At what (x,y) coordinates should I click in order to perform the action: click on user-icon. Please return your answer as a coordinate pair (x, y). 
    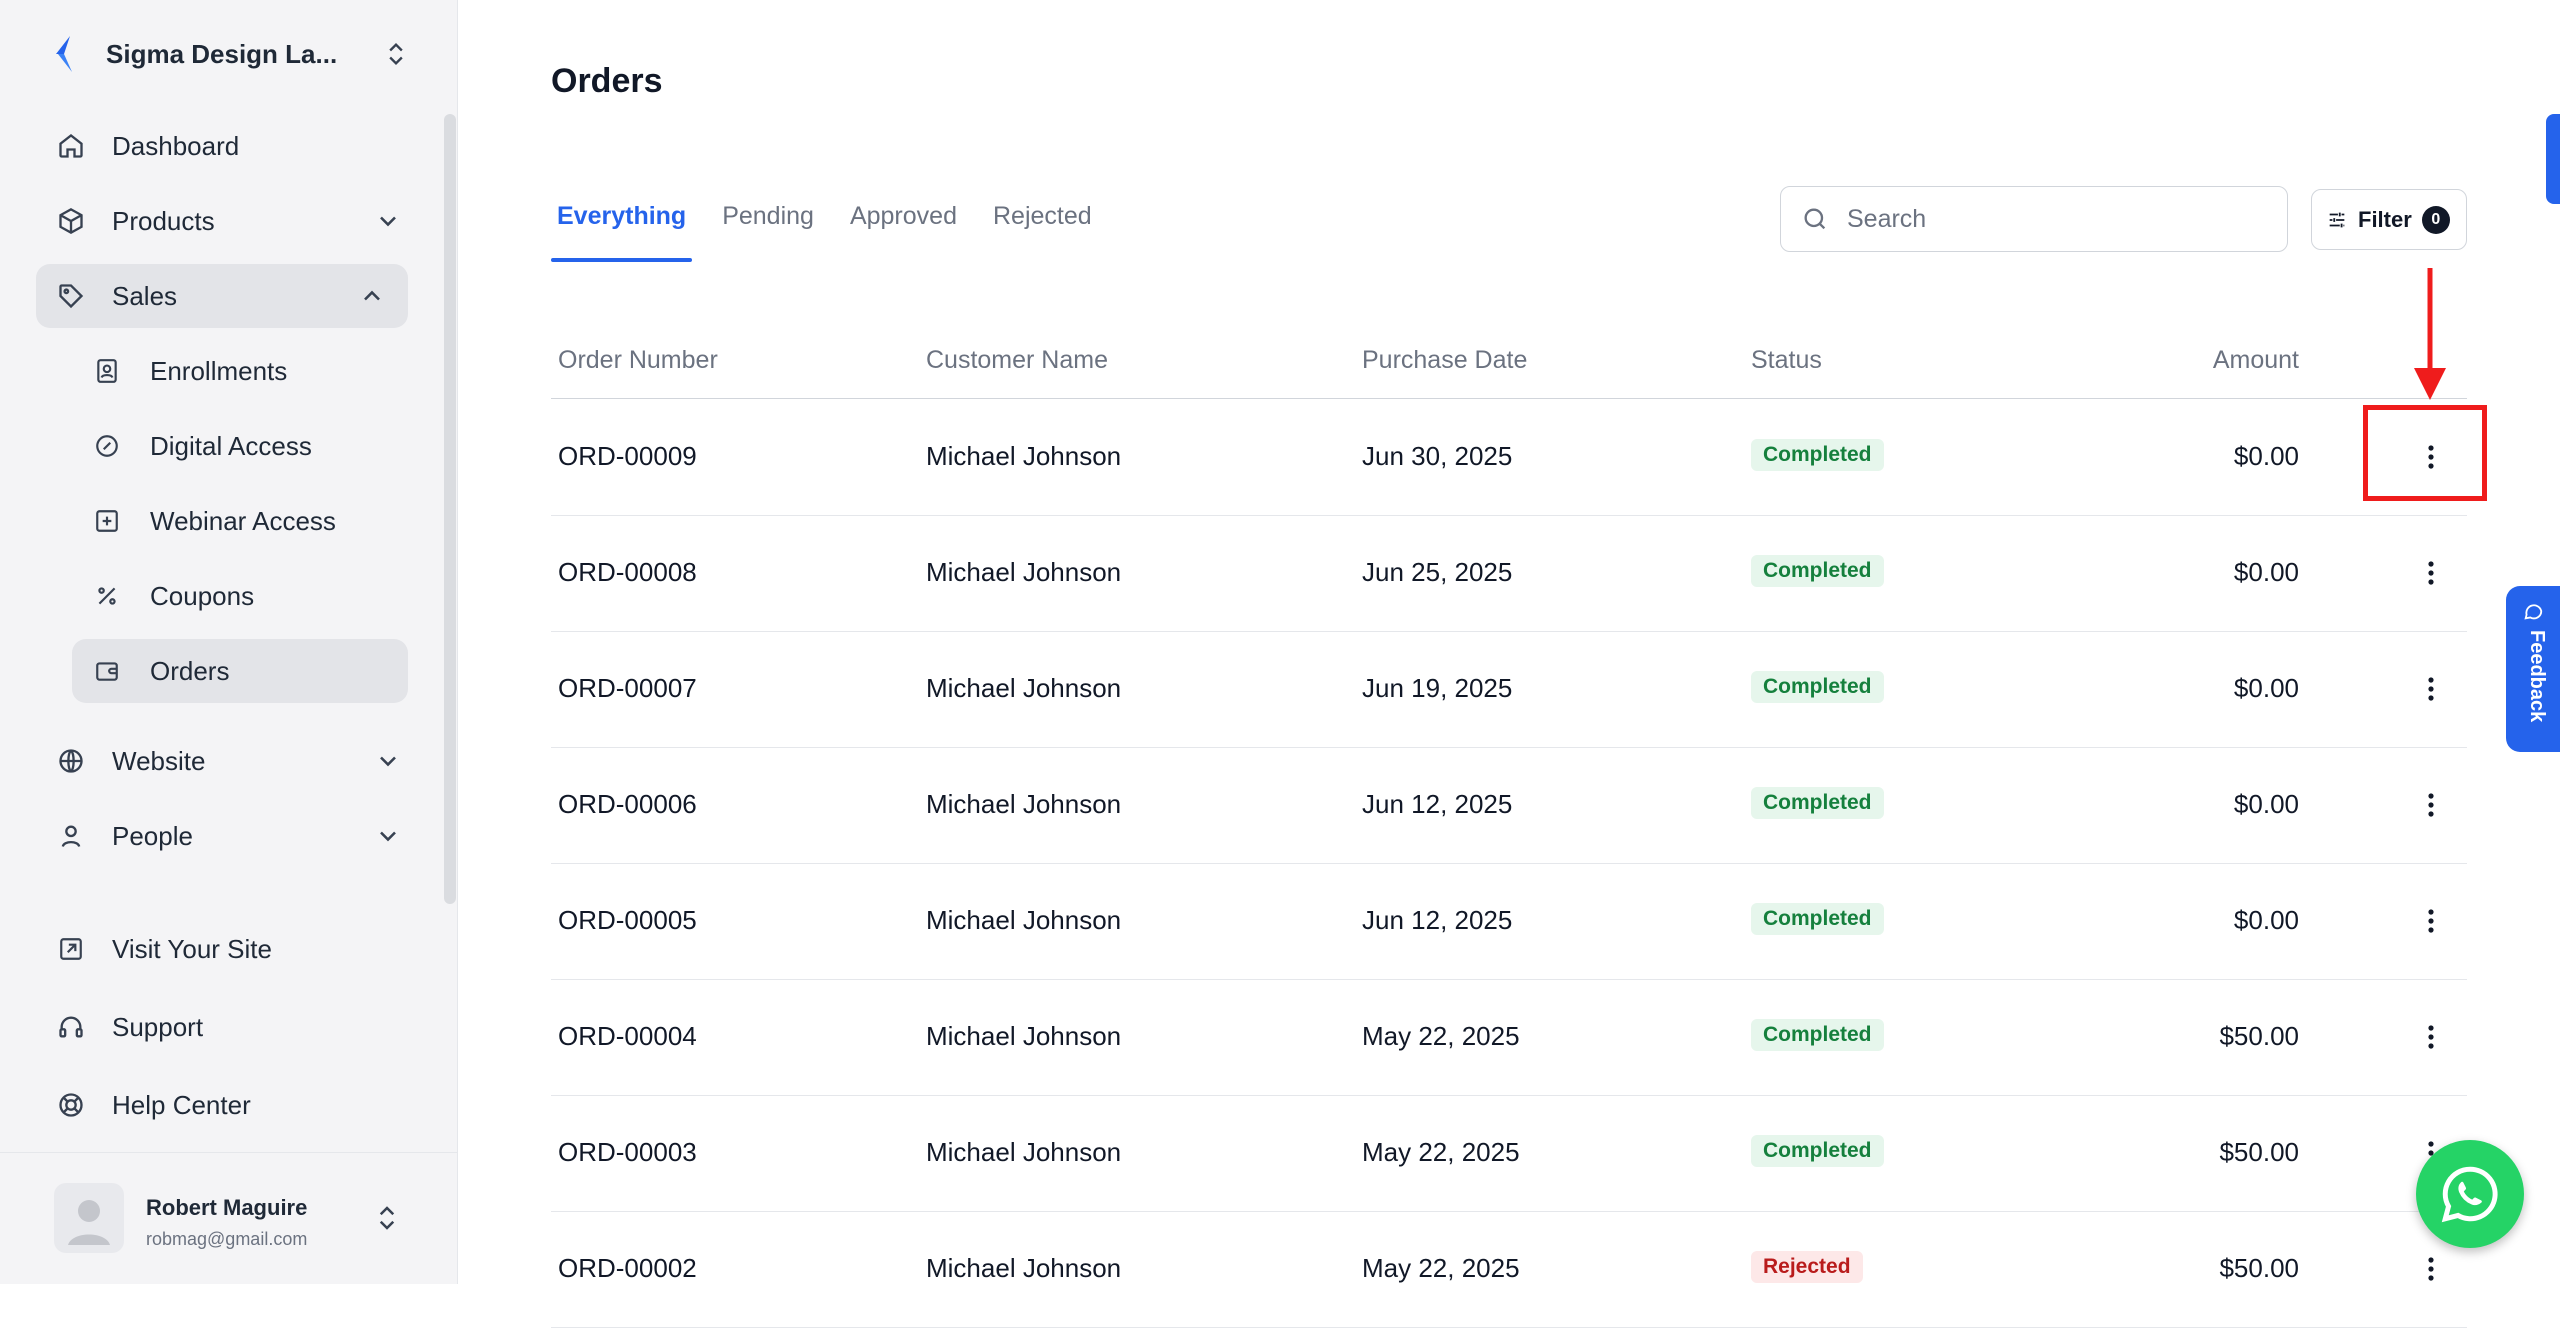
    Looking at the image, I should click on (71, 836).